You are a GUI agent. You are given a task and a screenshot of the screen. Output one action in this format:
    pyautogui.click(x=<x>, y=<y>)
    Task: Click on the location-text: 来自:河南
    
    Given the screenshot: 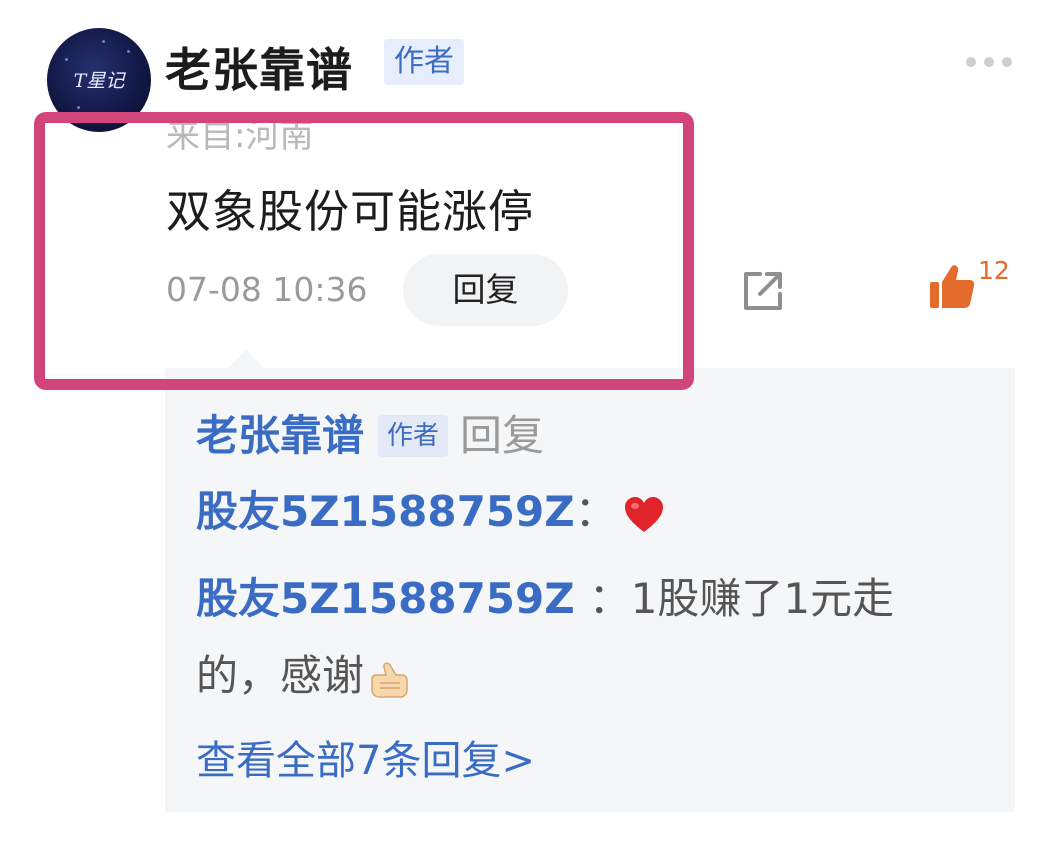 What is the action you would take?
    pyautogui.click(x=240, y=136)
    